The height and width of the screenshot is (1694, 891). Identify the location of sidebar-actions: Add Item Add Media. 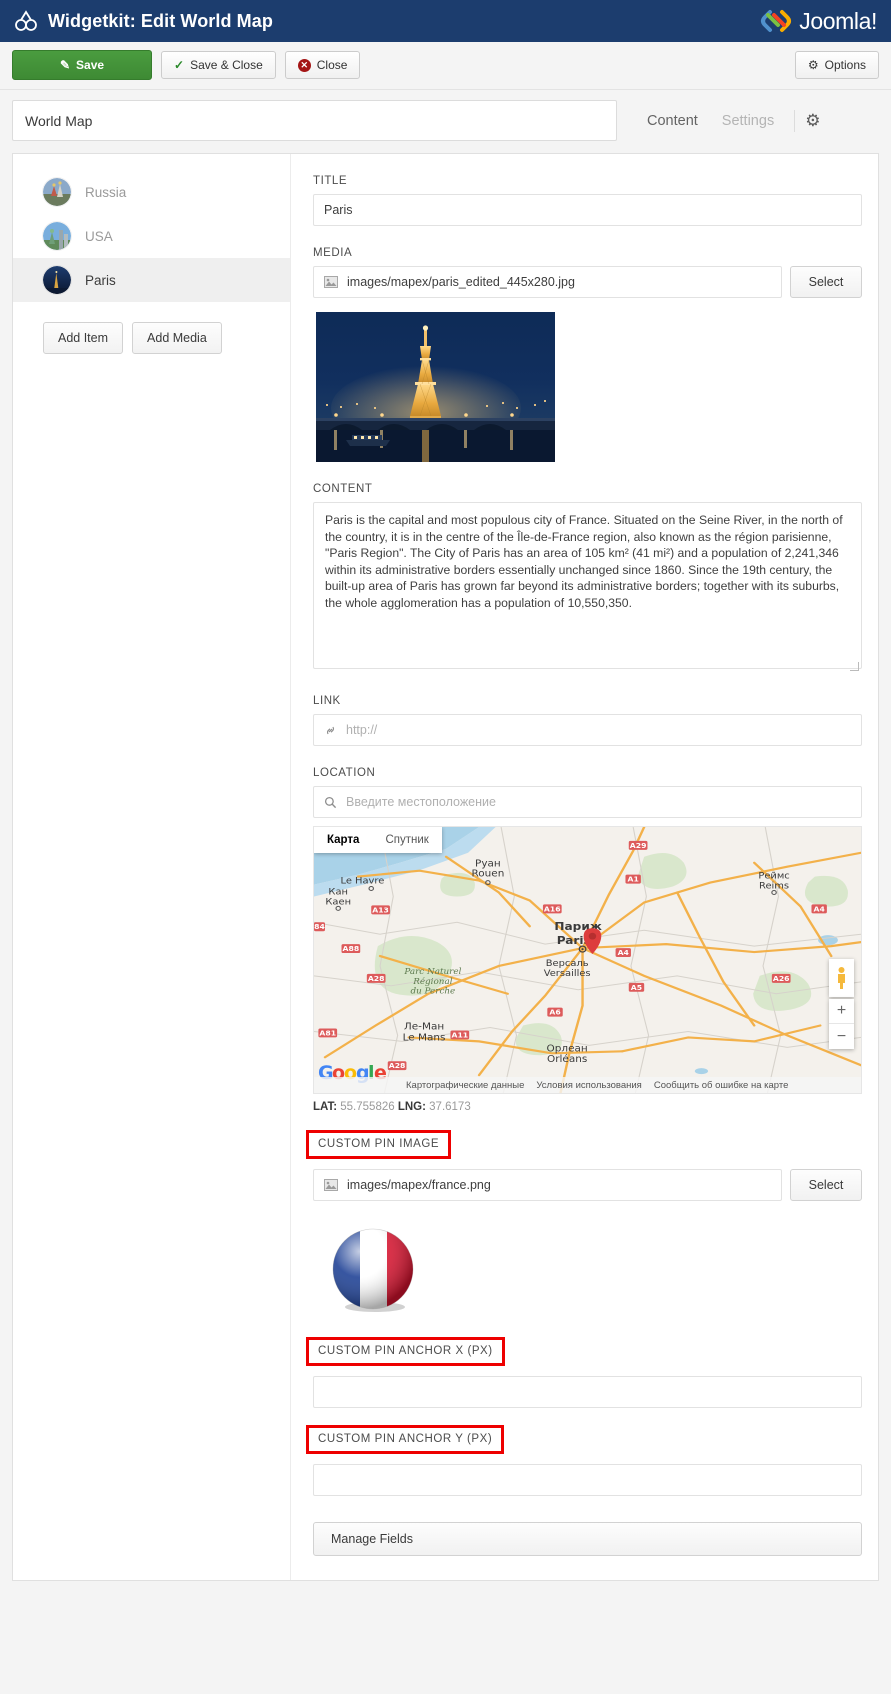
(151, 328).